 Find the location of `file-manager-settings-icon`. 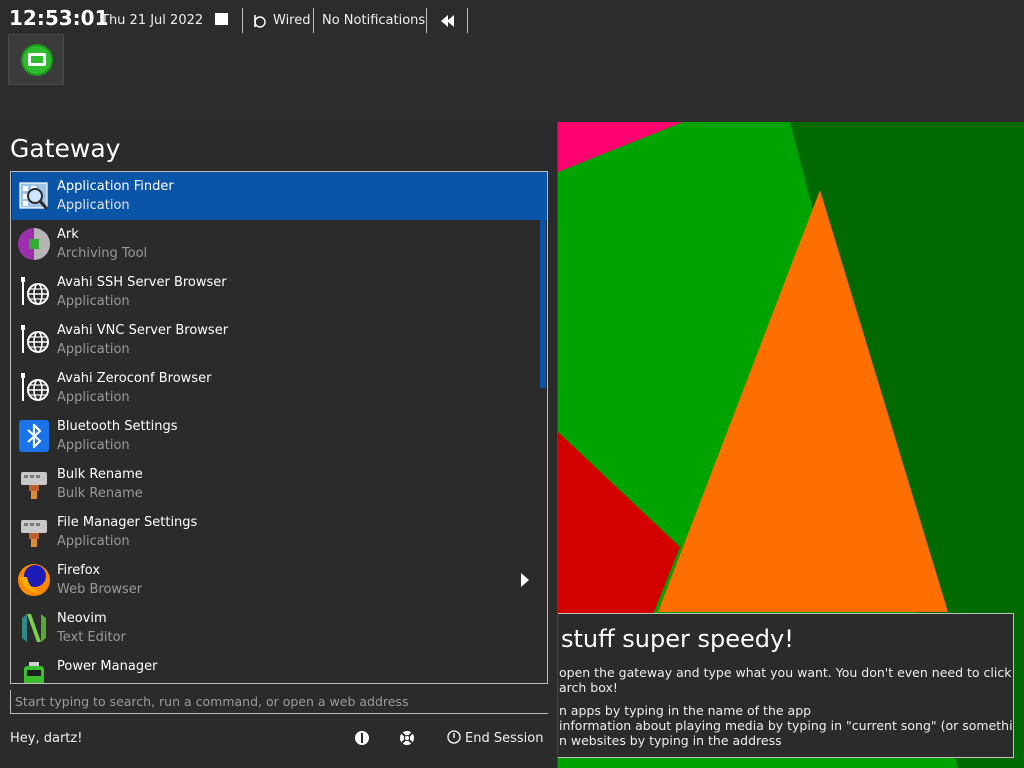

file-manager-settings-icon is located at coordinates (34, 533).